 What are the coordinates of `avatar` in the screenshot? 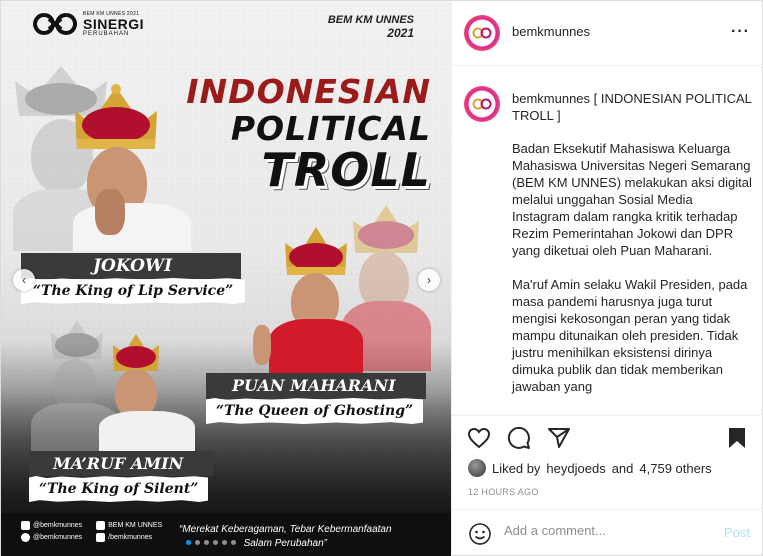 It's located at (482, 33).